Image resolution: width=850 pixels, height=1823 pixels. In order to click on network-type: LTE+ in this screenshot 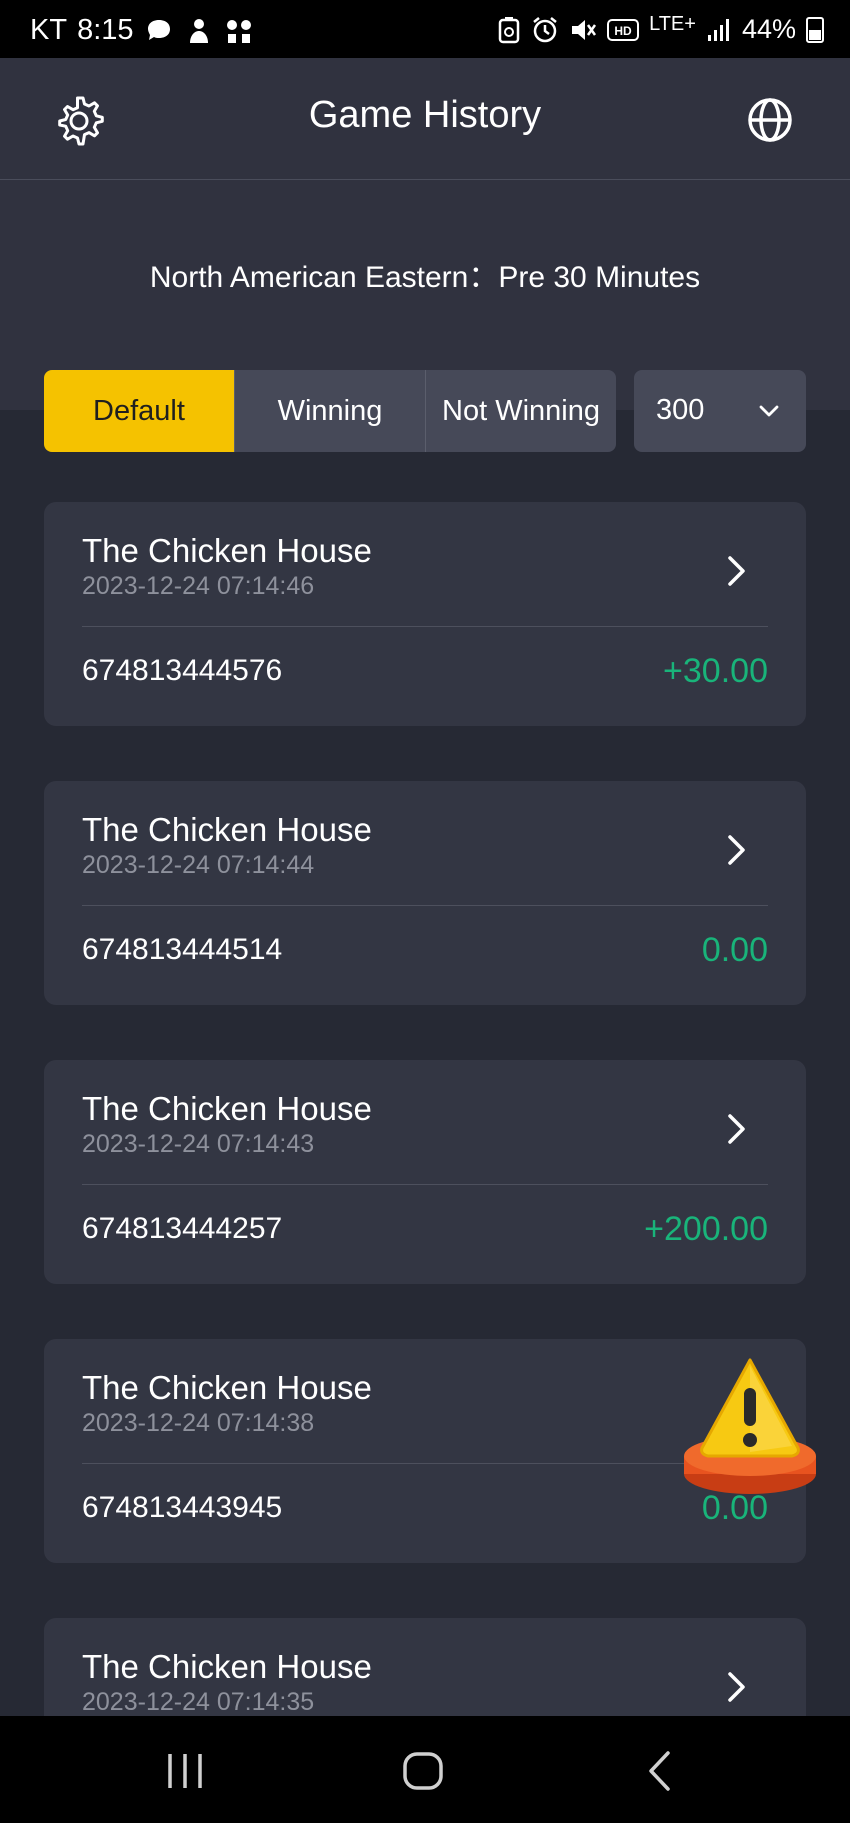, I will do `click(672, 23)`.